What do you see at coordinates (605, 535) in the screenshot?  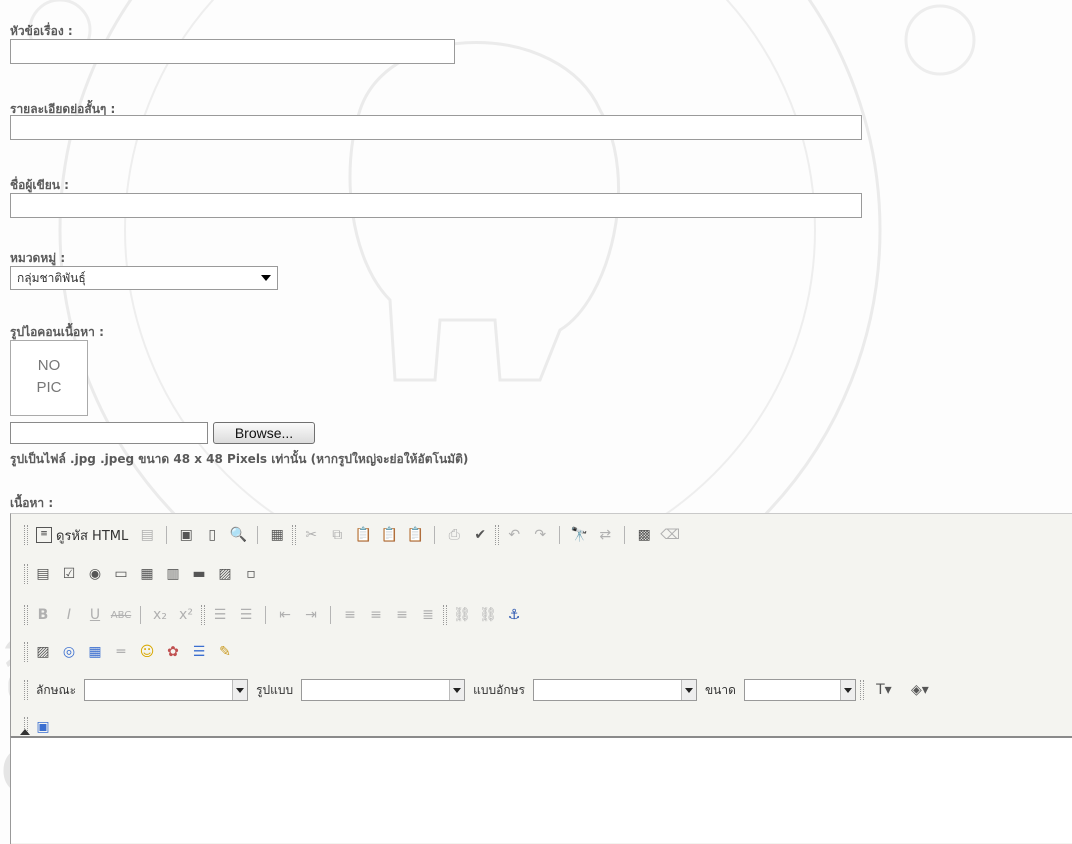 I see `replace-icon: ⇄` at bounding box center [605, 535].